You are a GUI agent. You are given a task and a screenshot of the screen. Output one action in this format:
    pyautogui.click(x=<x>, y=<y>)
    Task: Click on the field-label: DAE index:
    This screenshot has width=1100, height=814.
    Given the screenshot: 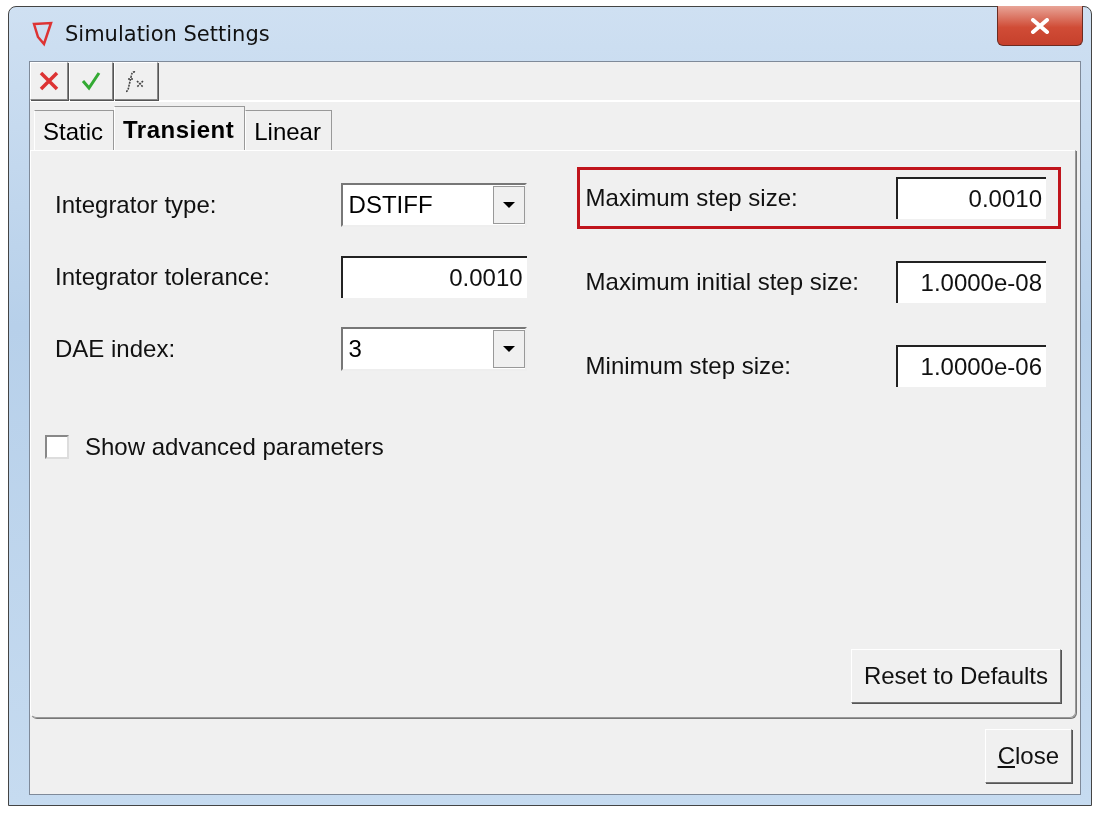 What is the action you would take?
    pyautogui.click(x=115, y=349)
    